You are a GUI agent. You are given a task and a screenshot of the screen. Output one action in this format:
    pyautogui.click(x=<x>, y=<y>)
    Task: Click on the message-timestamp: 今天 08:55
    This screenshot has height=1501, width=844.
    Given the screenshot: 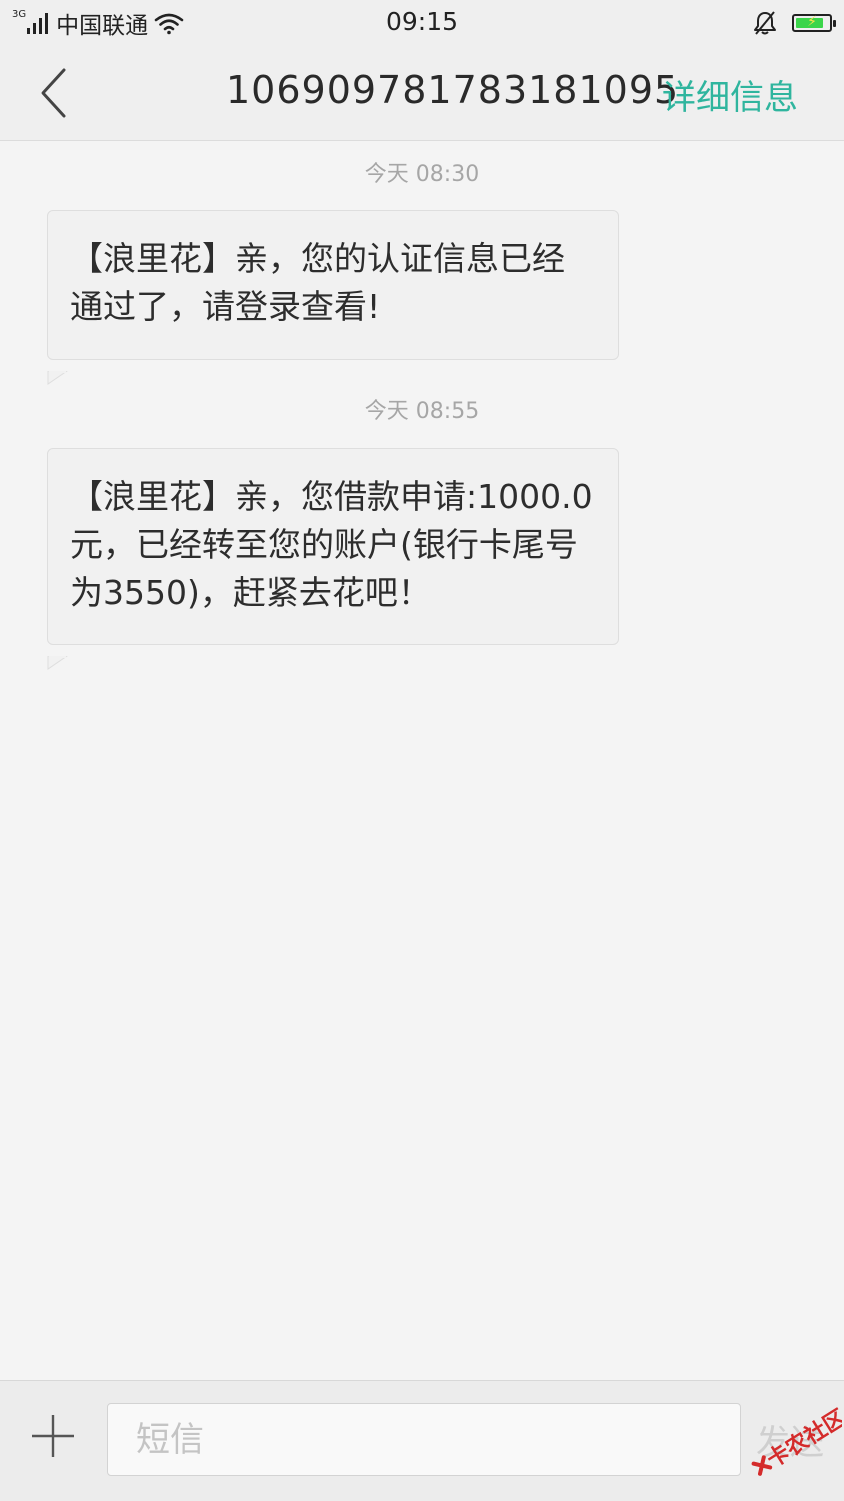 What is the action you would take?
    pyautogui.click(x=422, y=411)
    